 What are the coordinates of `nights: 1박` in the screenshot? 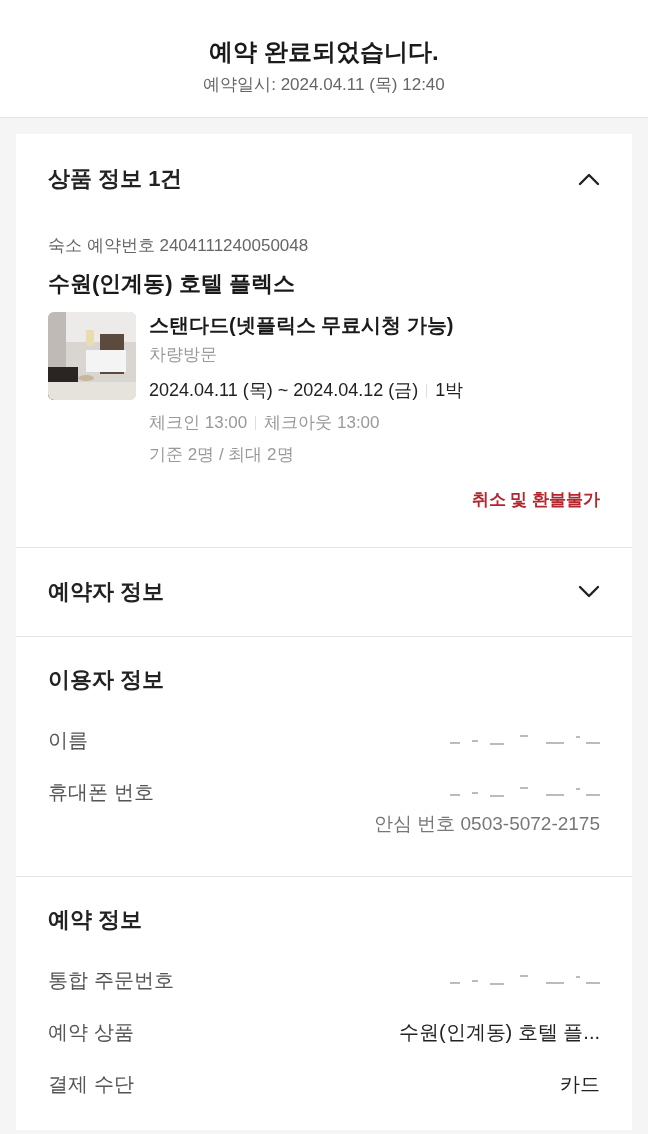 It's located at (449, 390).